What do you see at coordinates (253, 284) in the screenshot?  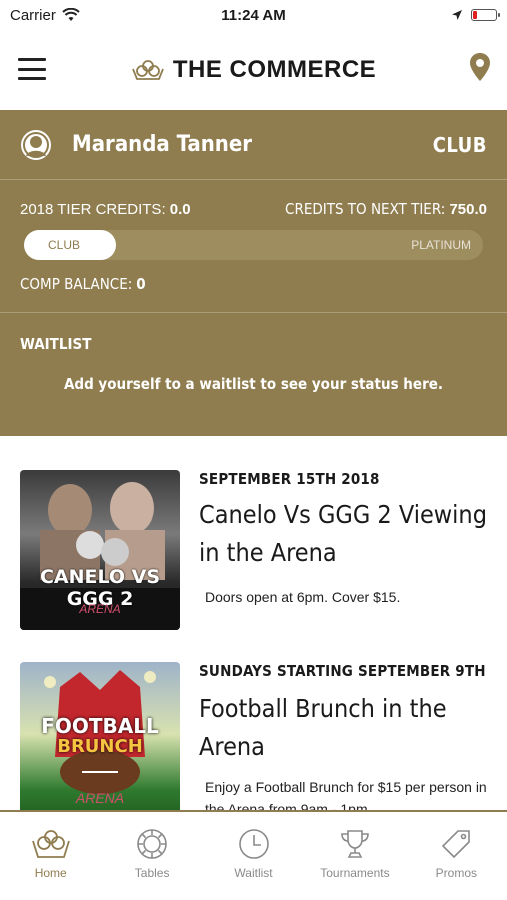 I see `comp-balance: COMP BALANCE: 0` at bounding box center [253, 284].